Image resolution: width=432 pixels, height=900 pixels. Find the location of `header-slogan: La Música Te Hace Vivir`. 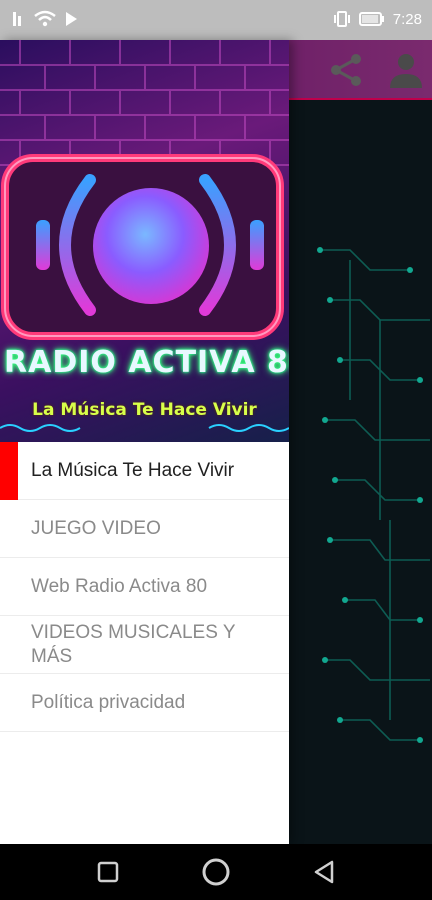

header-slogan: La Música Te Hace Vivir is located at coordinates (144, 410).